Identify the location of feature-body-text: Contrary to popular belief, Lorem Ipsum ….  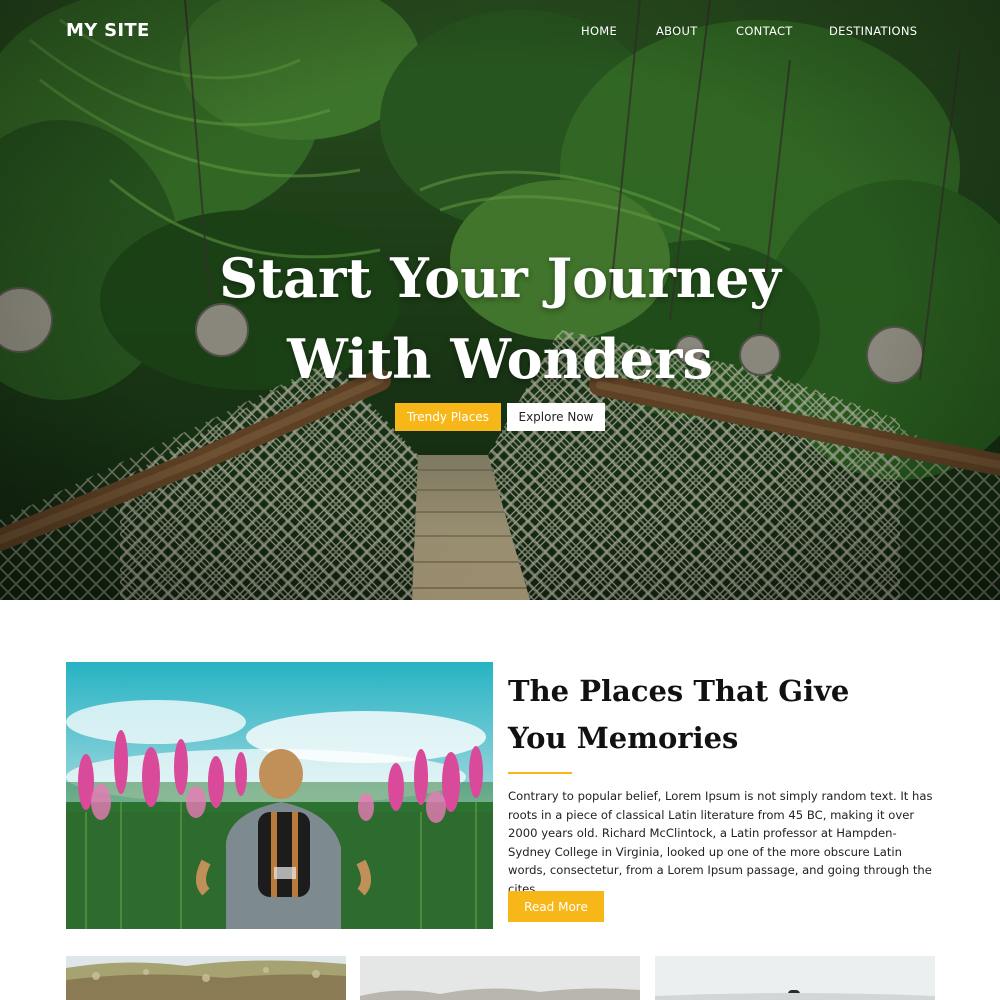
(720, 842).